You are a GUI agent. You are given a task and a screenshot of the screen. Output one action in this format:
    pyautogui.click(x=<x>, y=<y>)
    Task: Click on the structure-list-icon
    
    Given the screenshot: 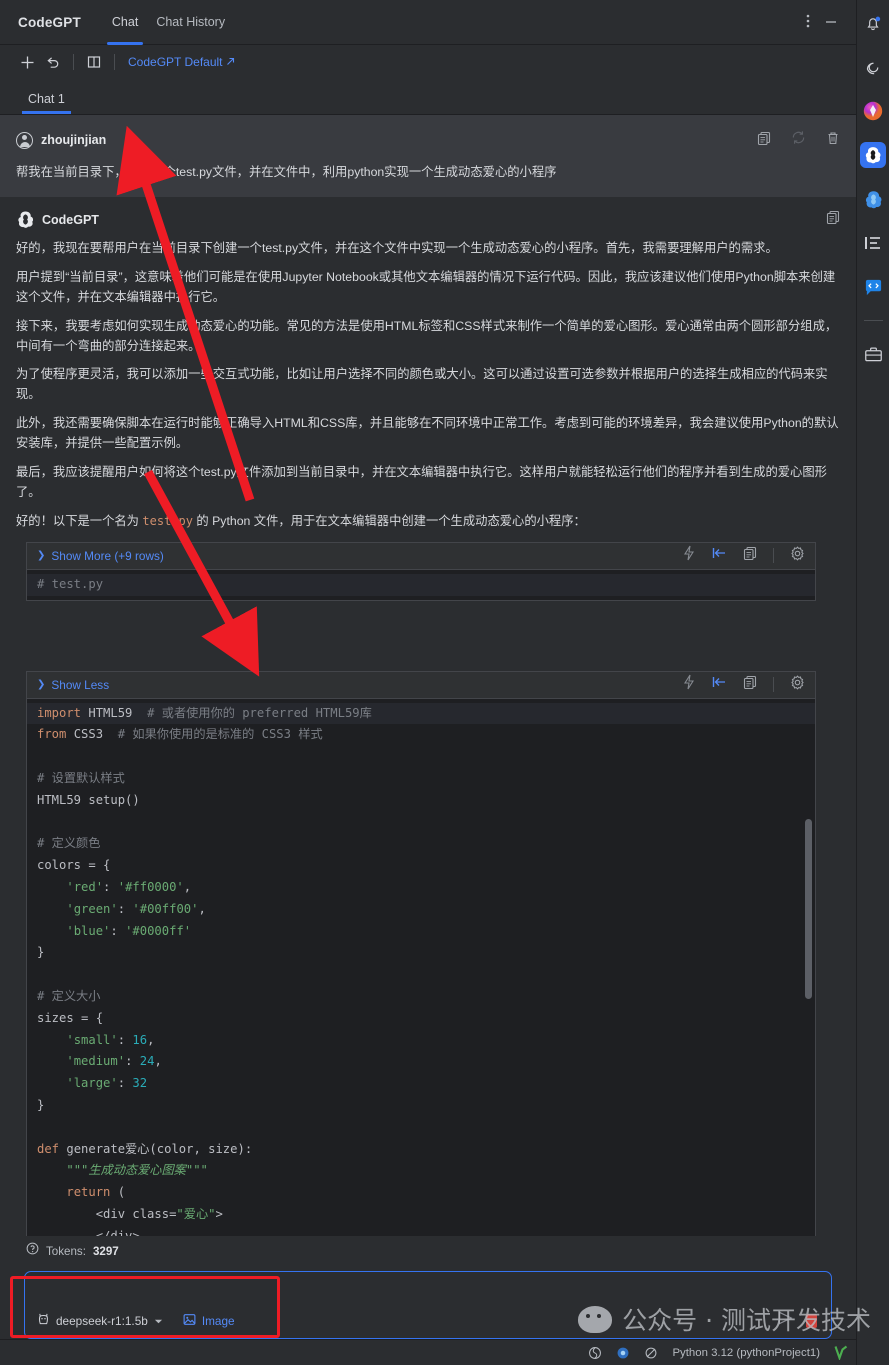 What is the action you would take?
    pyautogui.click(x=873, y=243)
    